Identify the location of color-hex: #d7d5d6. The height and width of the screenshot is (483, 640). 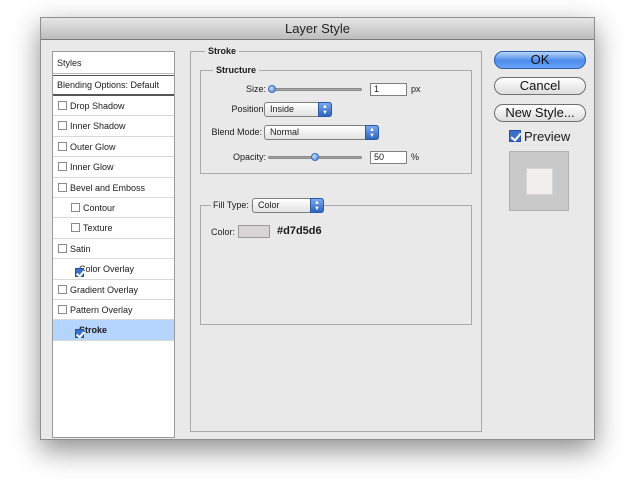
(299, 231).